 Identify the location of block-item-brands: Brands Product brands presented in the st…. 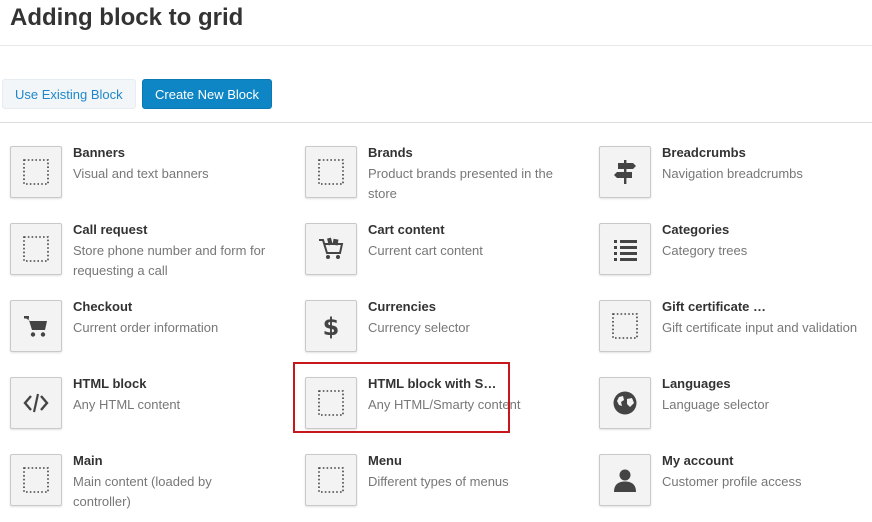
(445, 179).